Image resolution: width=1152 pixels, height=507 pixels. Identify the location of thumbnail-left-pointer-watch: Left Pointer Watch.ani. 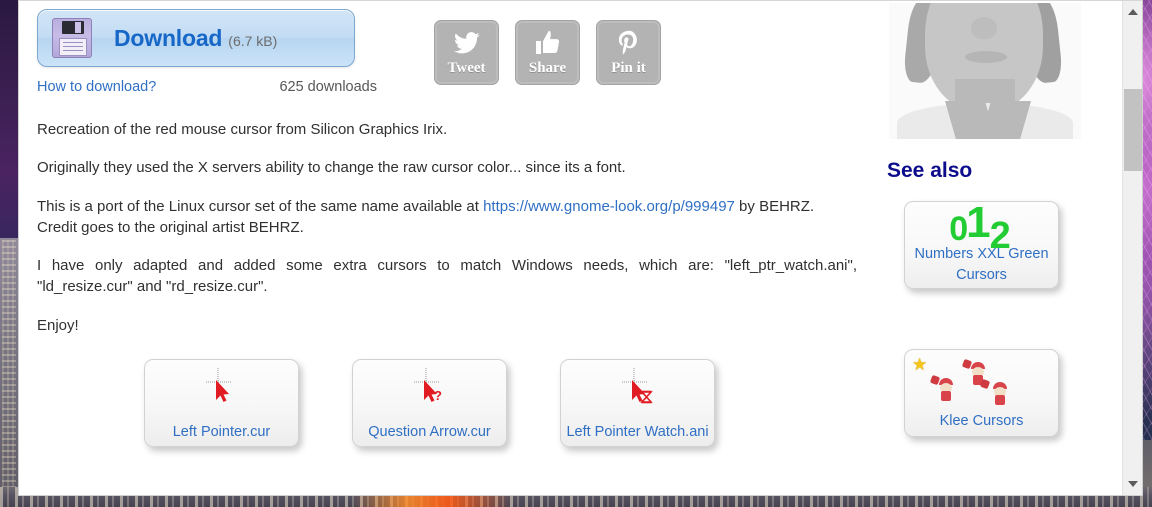
(637, 403).